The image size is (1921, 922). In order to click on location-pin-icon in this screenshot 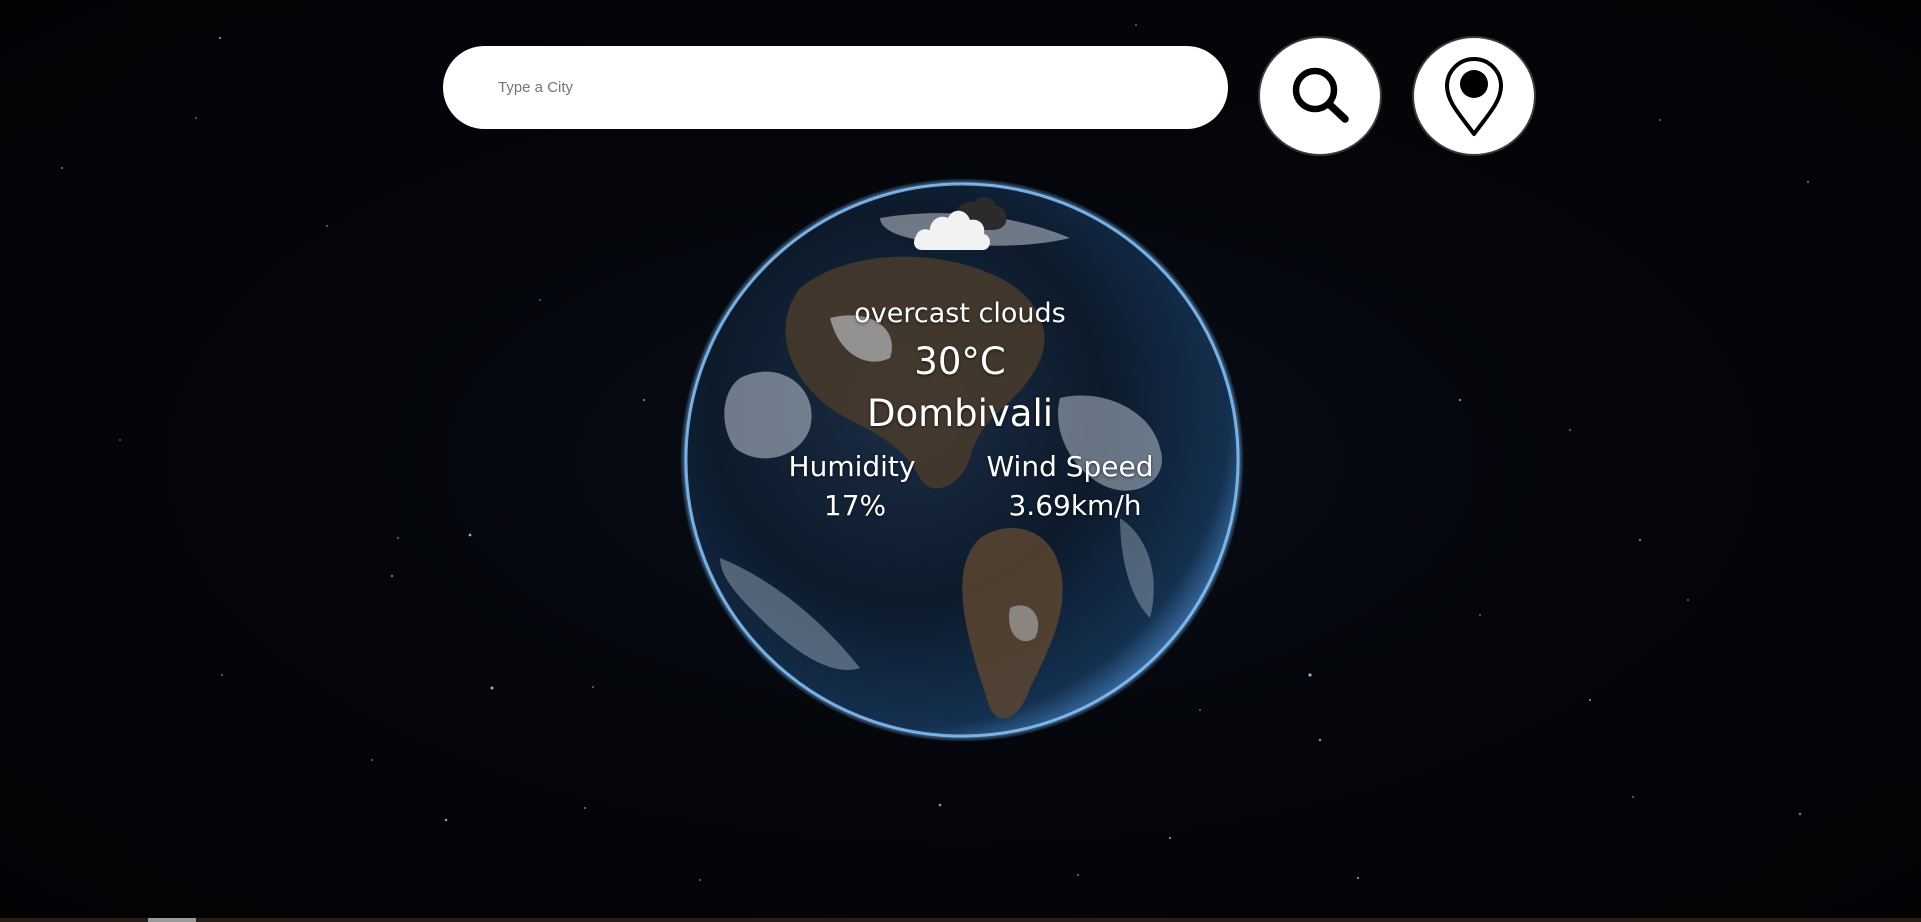, I will do `click(1474, 96)`.